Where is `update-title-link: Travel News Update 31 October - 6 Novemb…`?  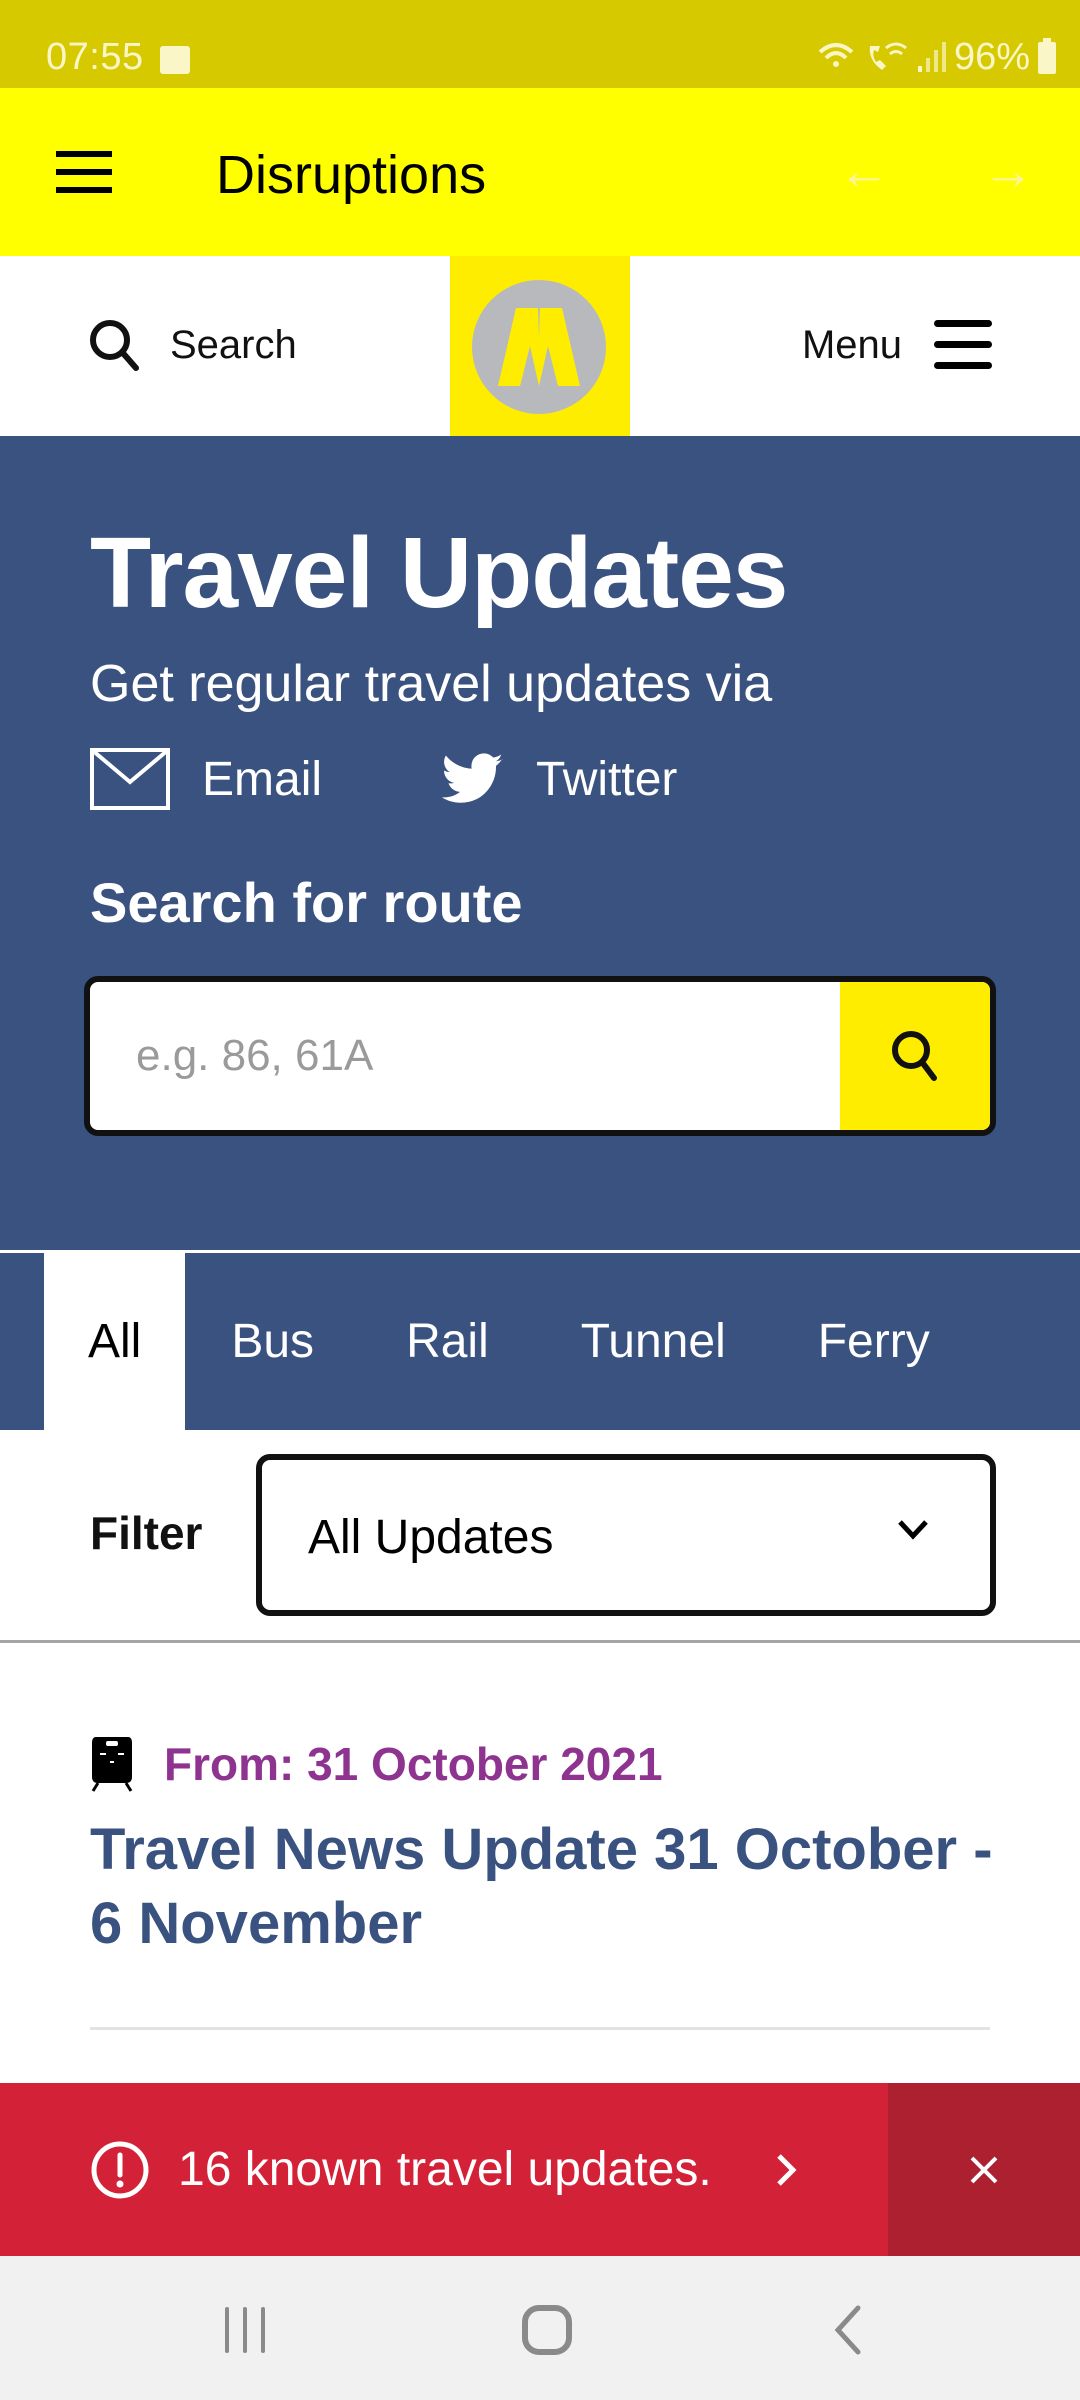
update-title-link: Travel News Update 31 October - 6 Novemb… is located at coordinates (550, 1887).